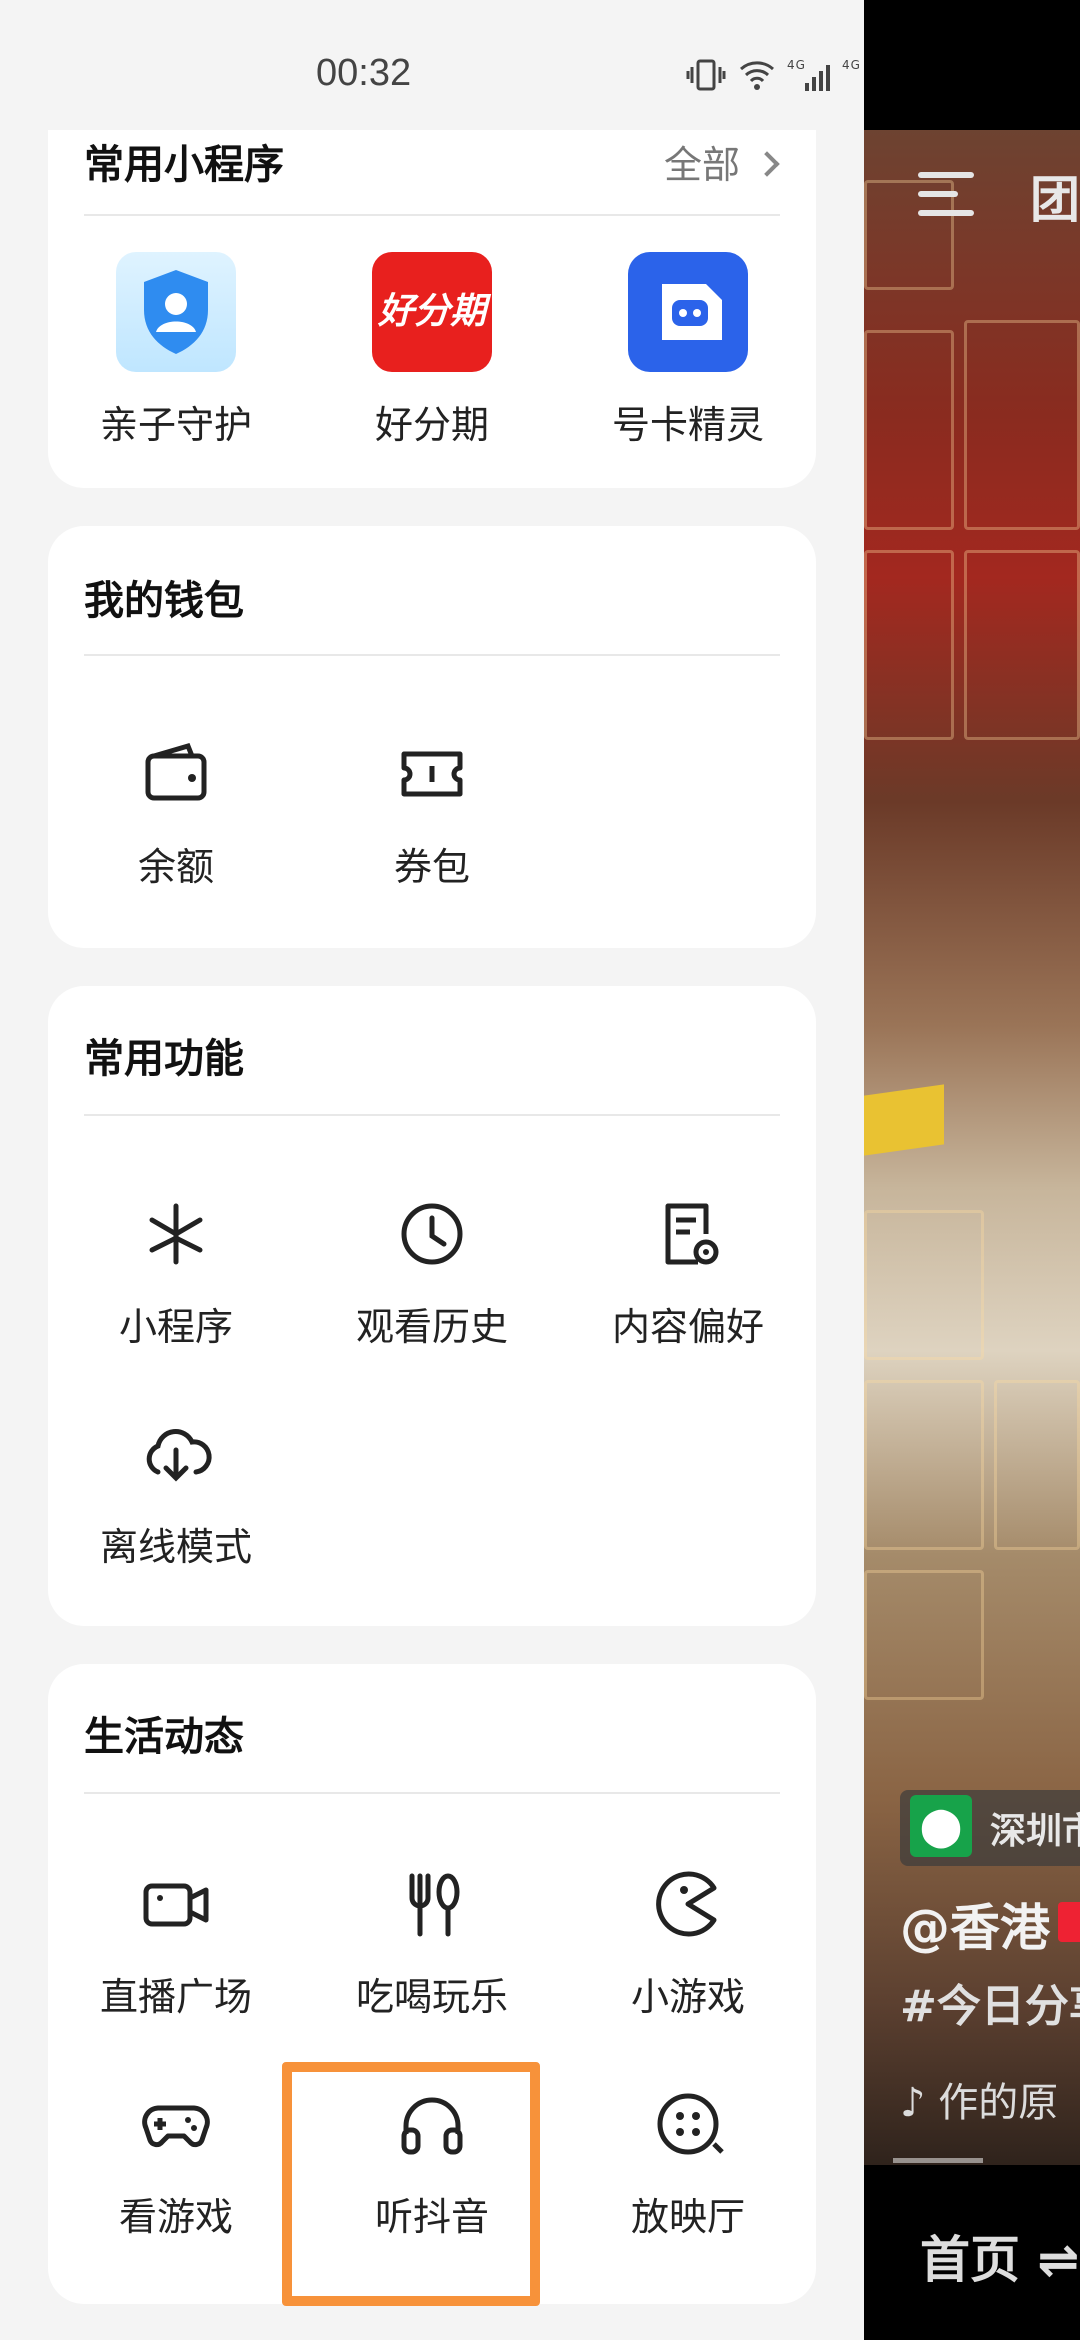 The width and height of the screenshot is (1080, 2340). What do you see at coordinates (990, 2002) in the screenshot?
I see `video-hashtag: #今日分享` at bounding box center [990, 2002].